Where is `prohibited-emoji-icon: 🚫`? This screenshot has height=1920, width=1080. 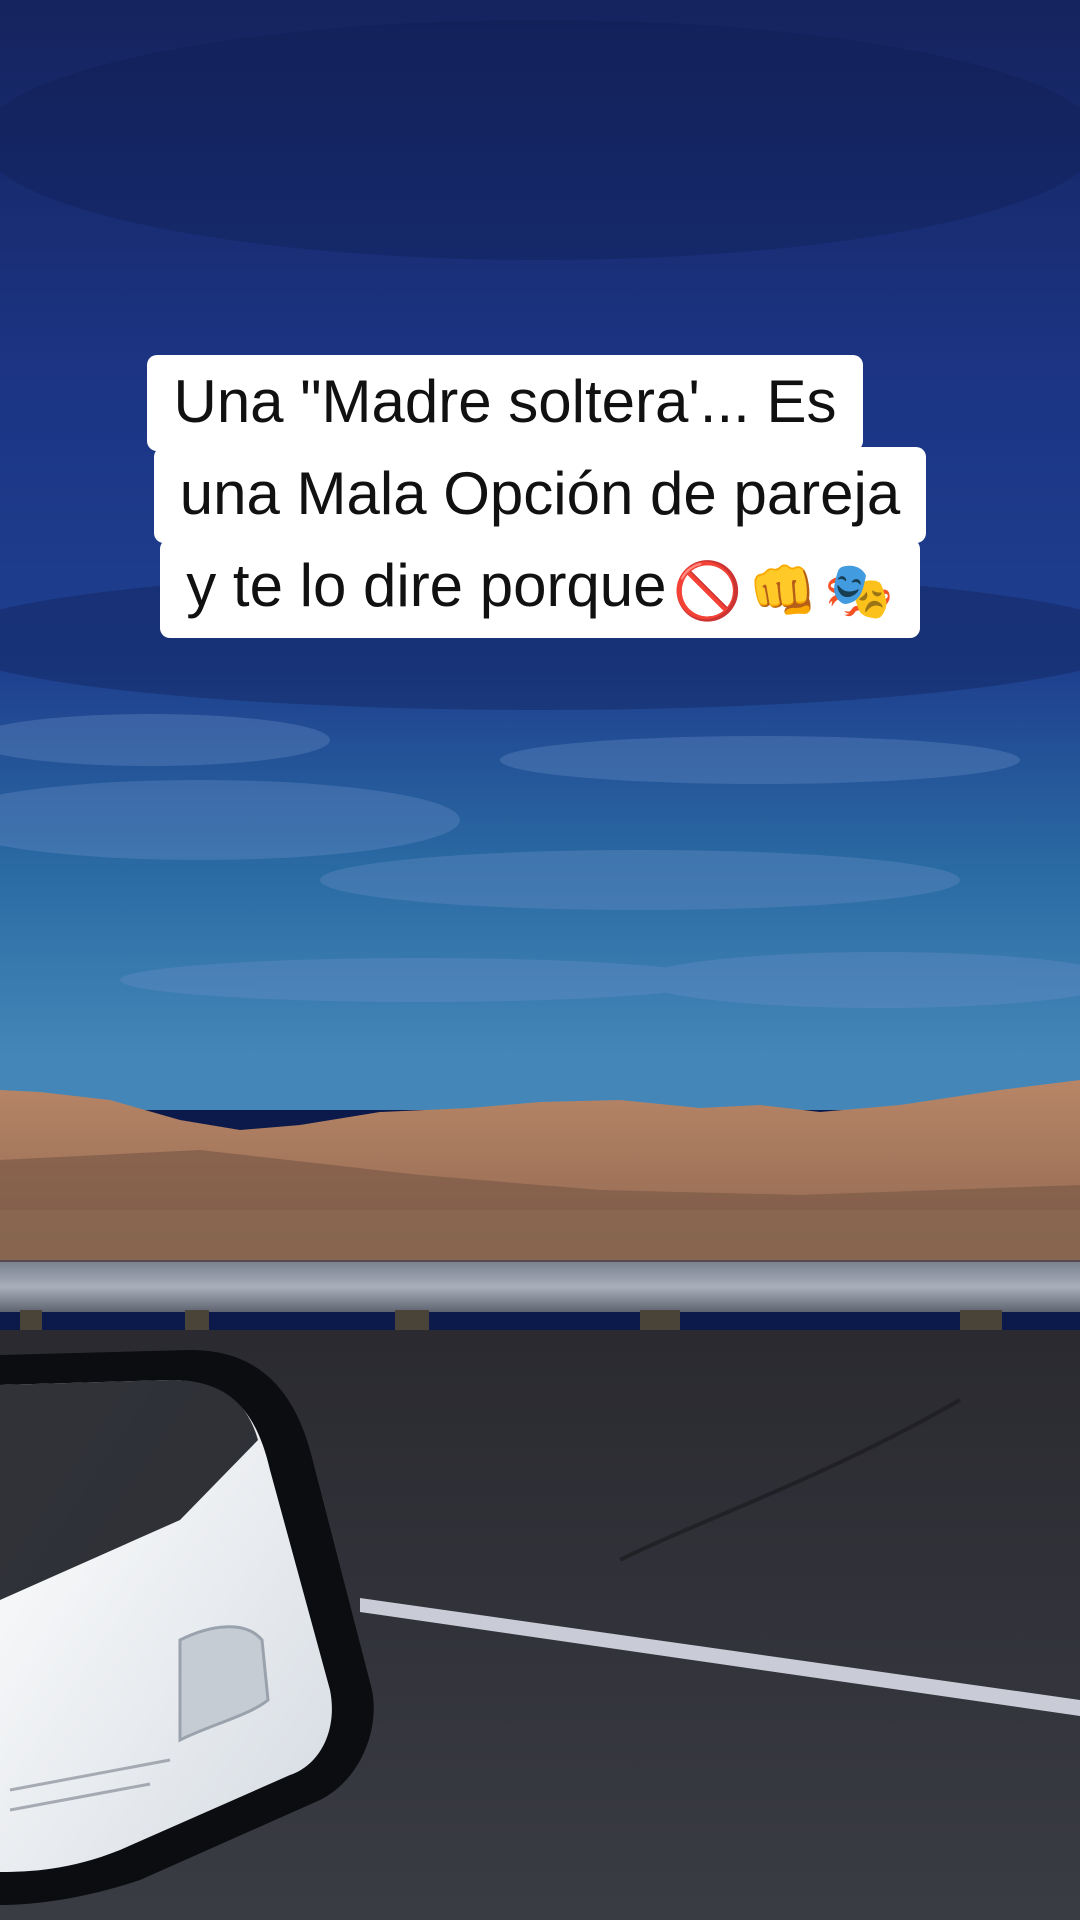
prohibited-emoji-icon: 🚫 is located at coordinates (707, 590).